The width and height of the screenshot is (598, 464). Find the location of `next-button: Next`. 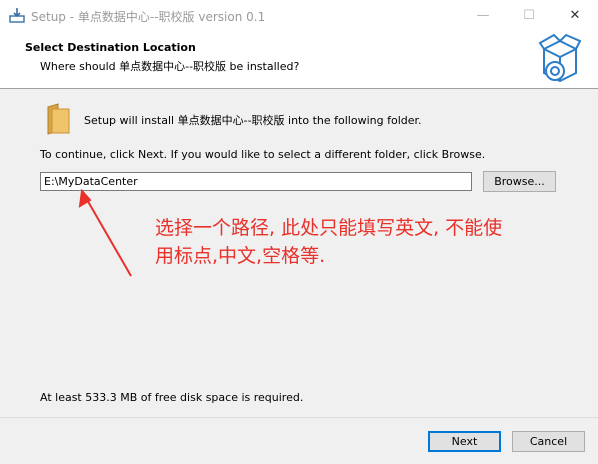

next-button: Next is located at coordinates (464, 441).